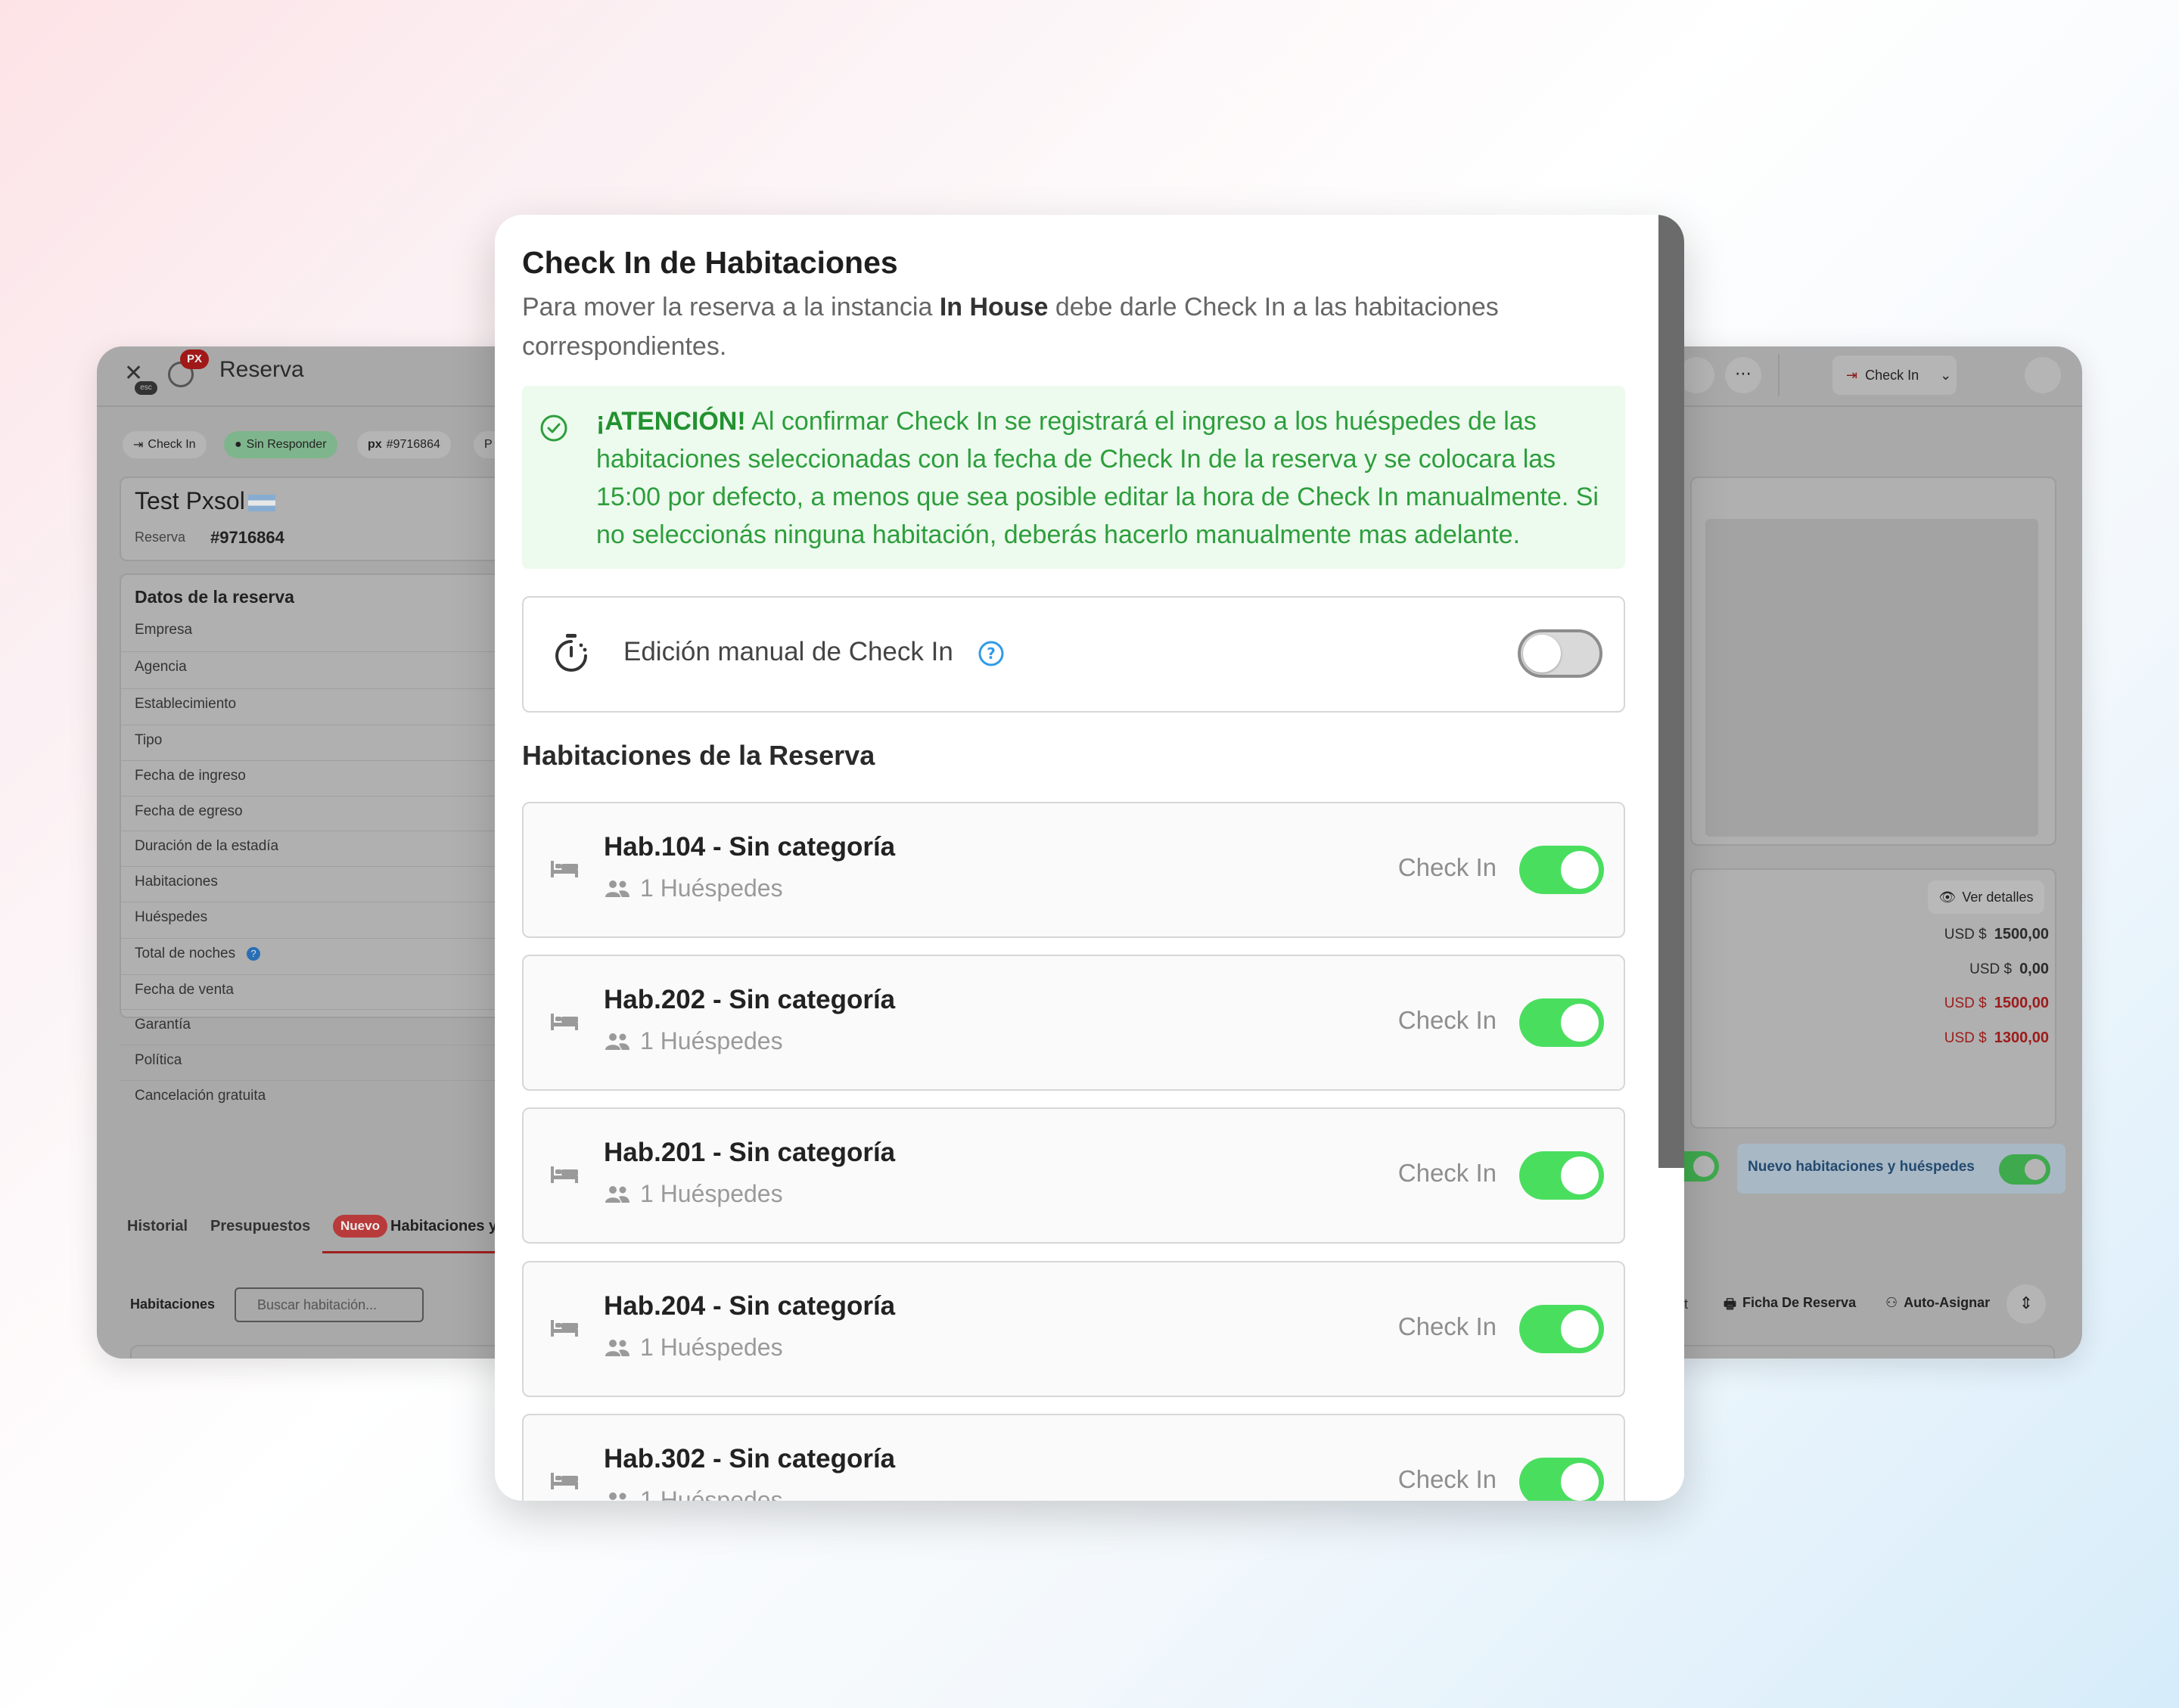 The width and height of the screenshot is (2179, 1708). What do you see at coordinates (2043, 375) in the screenshot?
I see `book-icon` at bounding box center [2043, 375].